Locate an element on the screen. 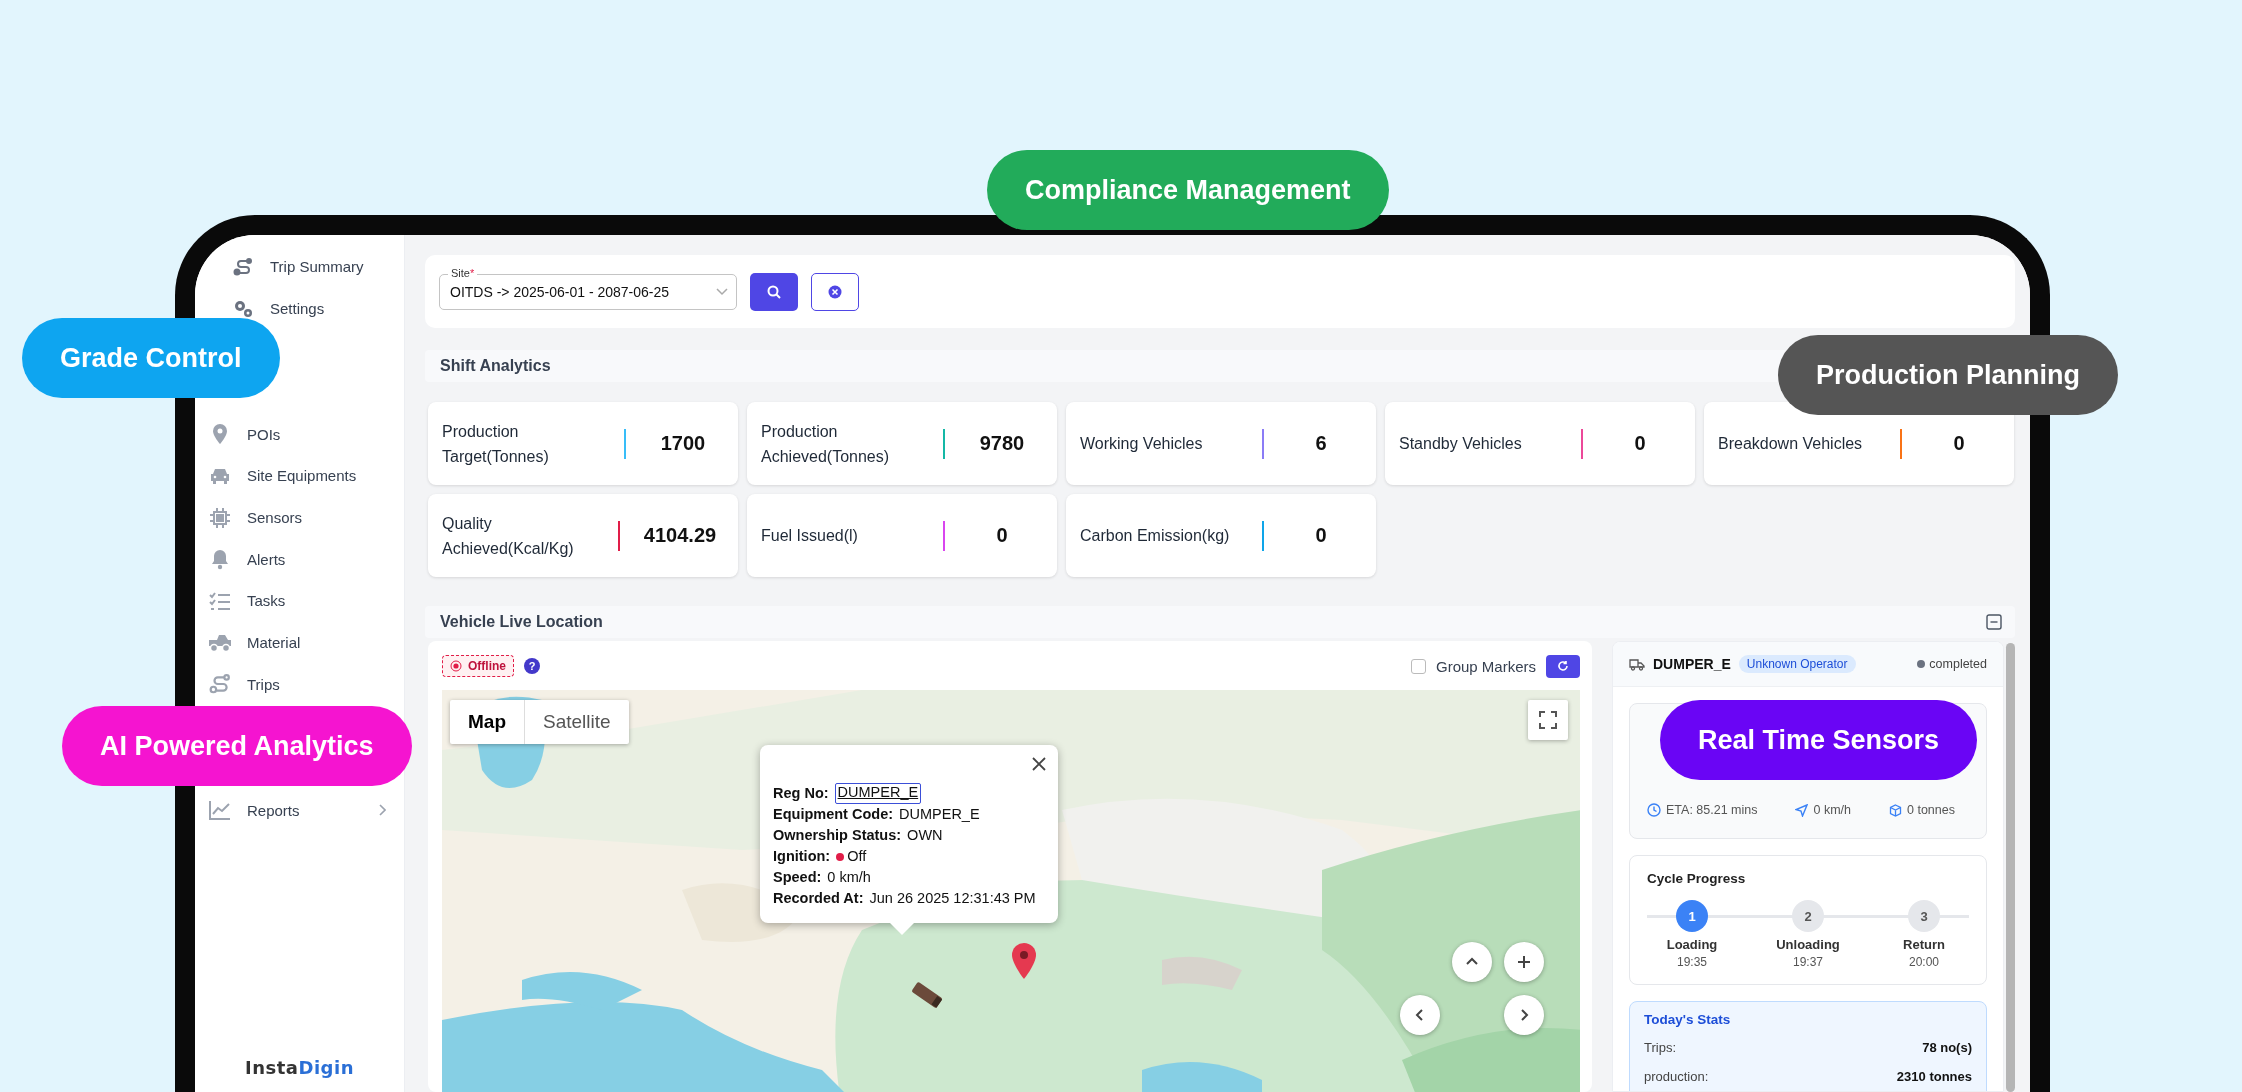 This screenshot has height=1092, width=2242. close-icon is located at coordinates (1038, 764).